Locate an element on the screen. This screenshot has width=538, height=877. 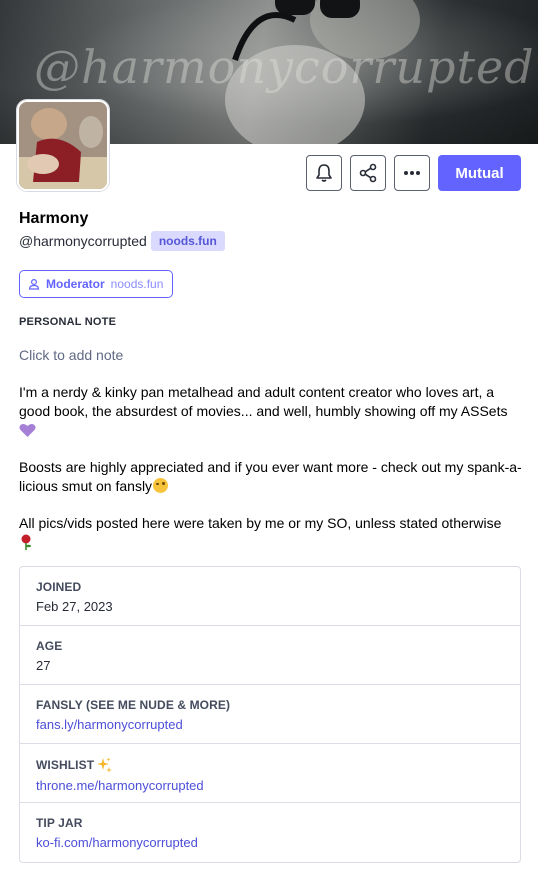
more-icon is located at coordinates (412, 173).